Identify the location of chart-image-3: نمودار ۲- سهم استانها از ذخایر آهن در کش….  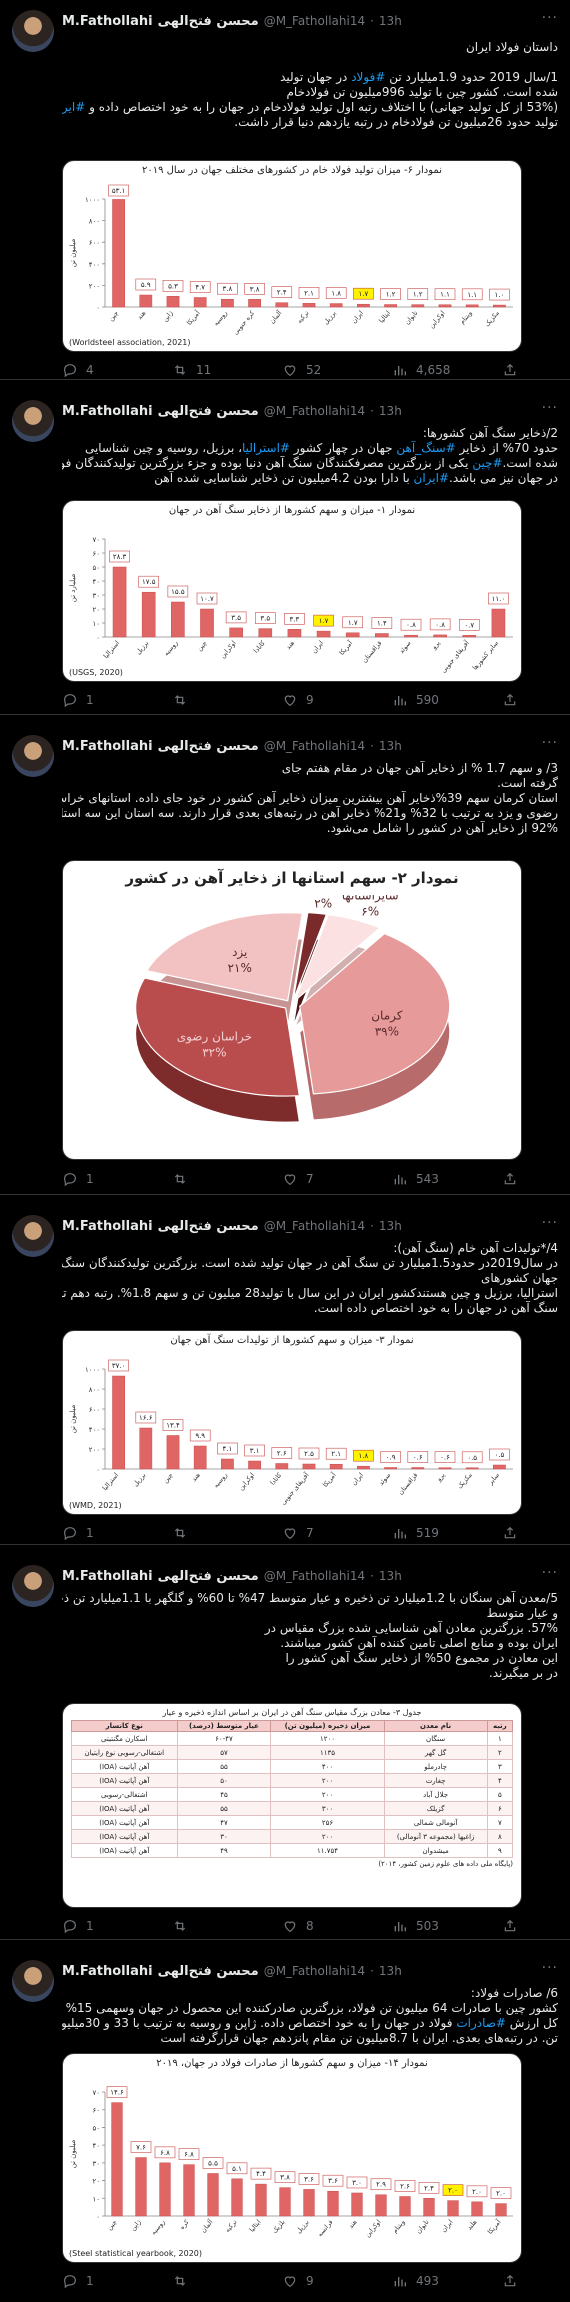
(292, 1010).